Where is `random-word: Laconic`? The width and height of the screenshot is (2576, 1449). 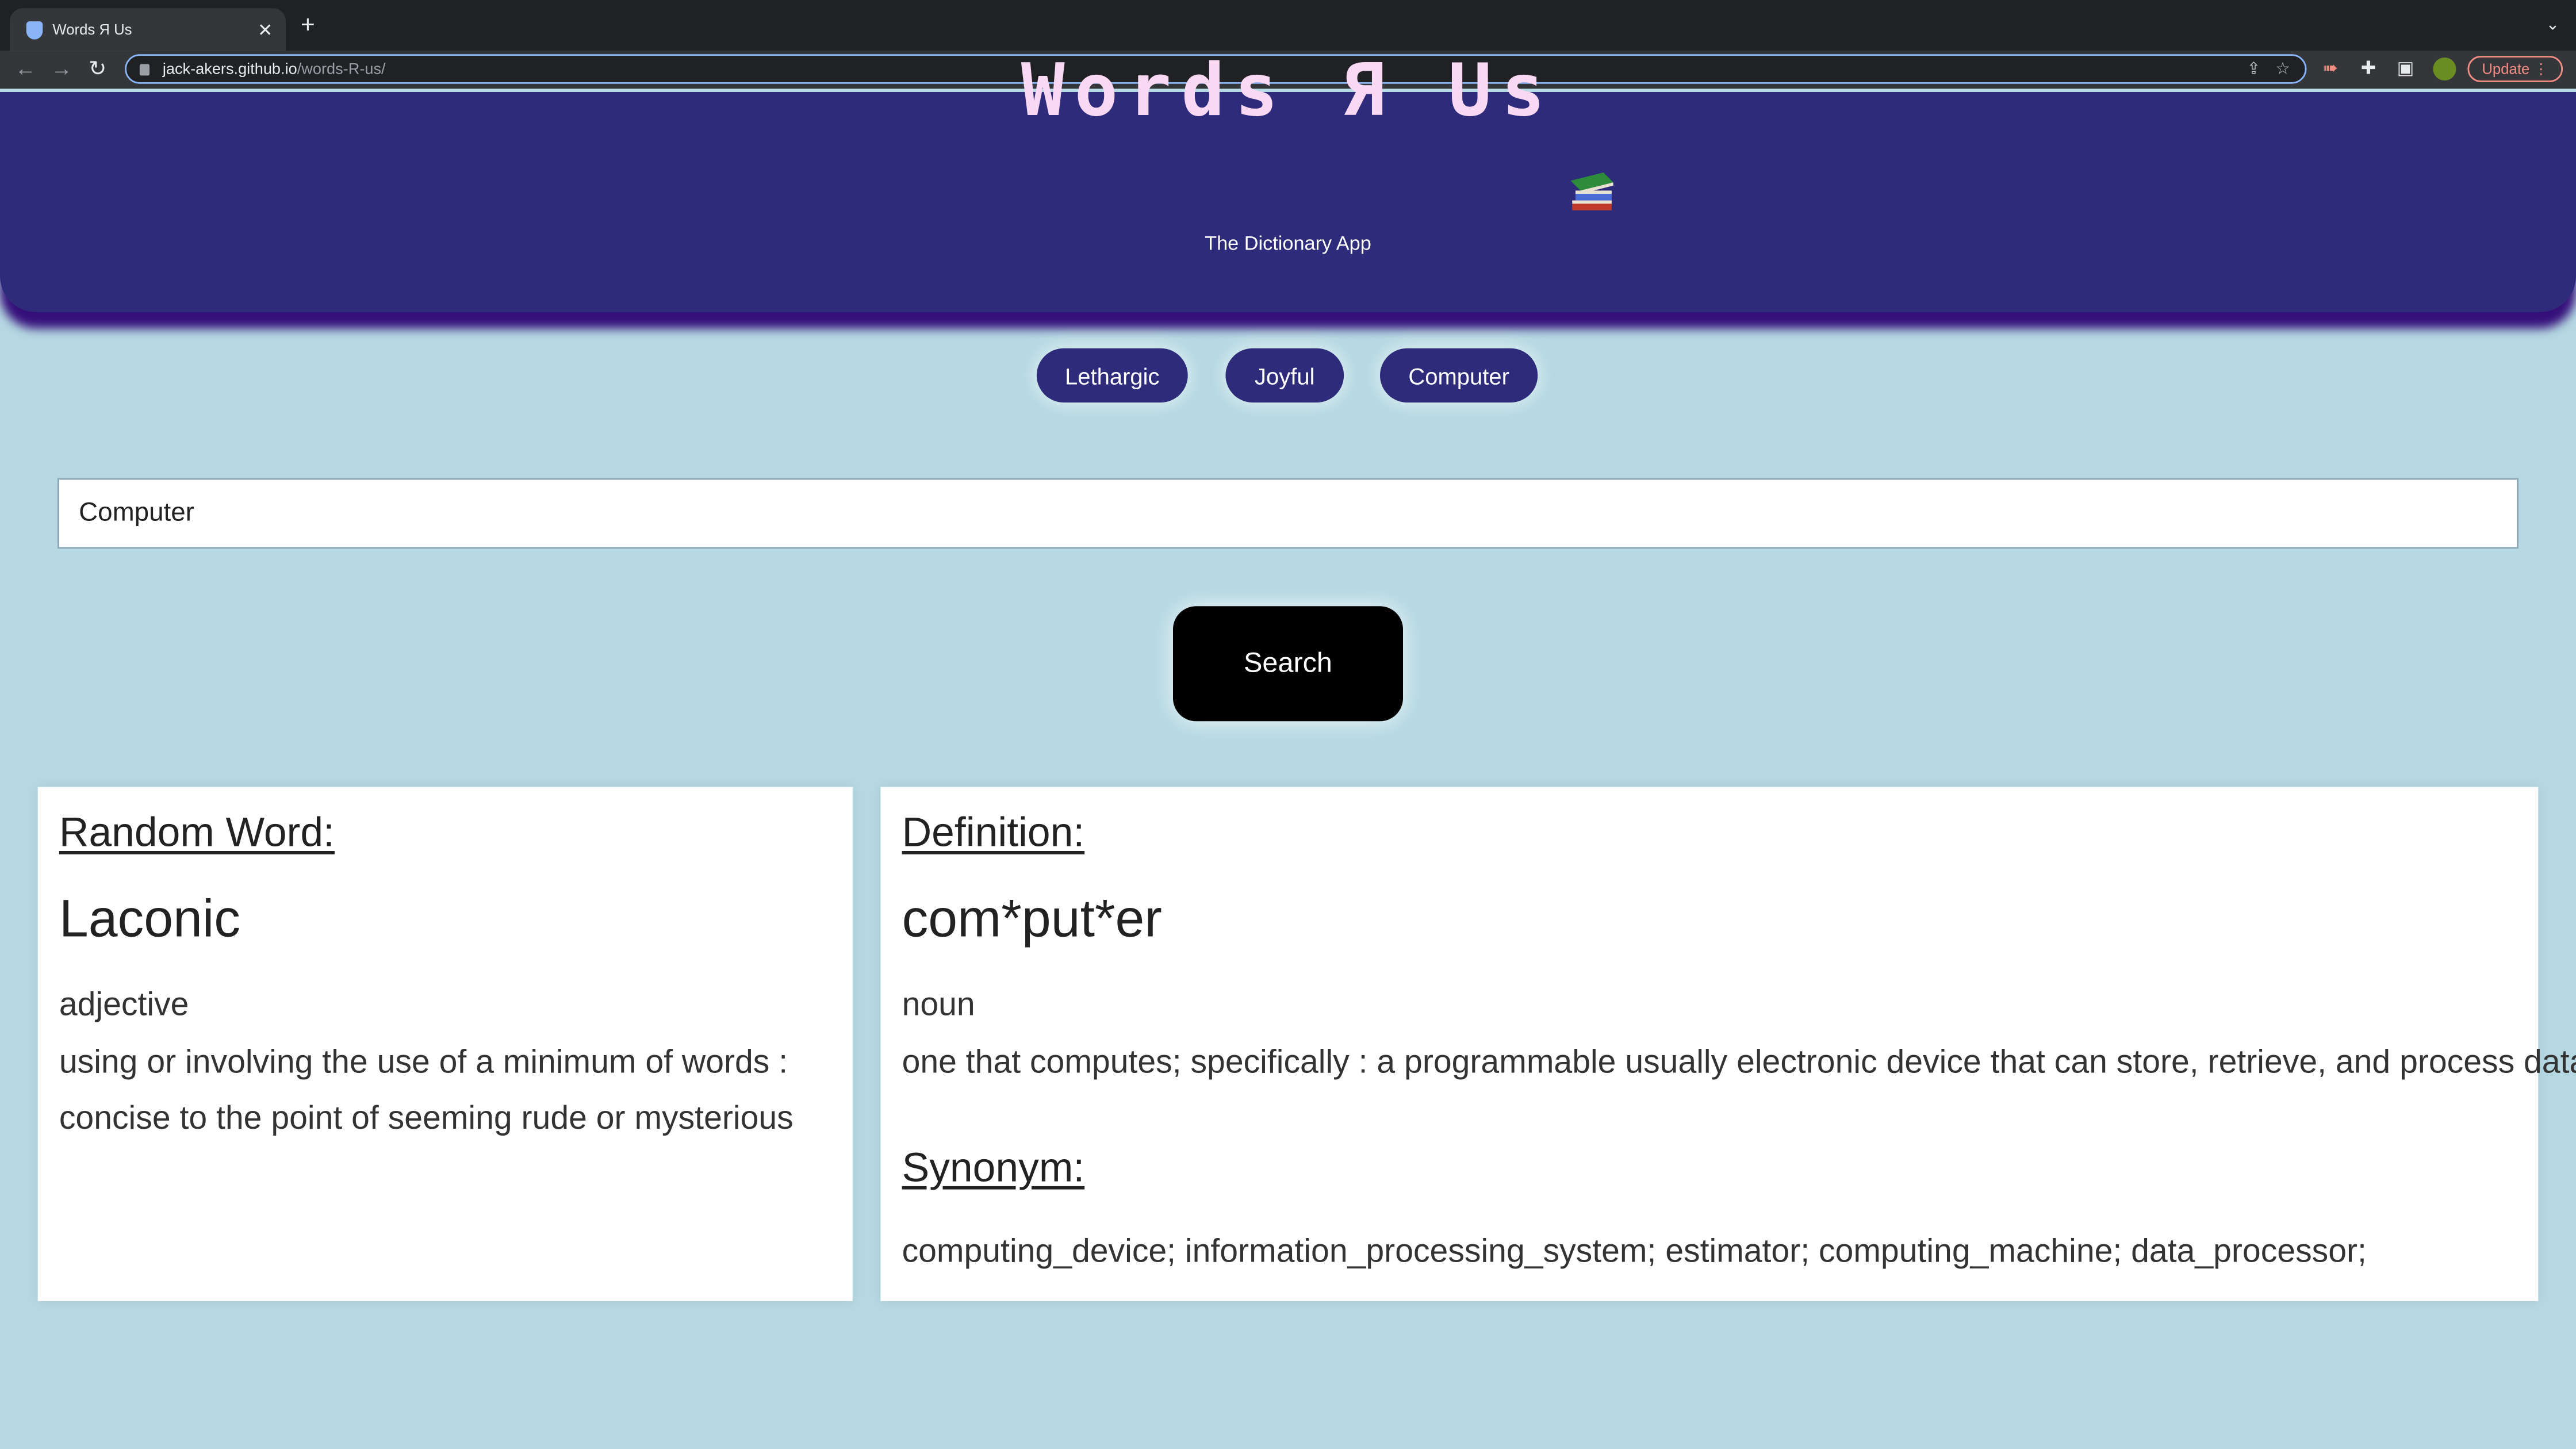 random-word: Laconic is located at coordinates (149, 918).